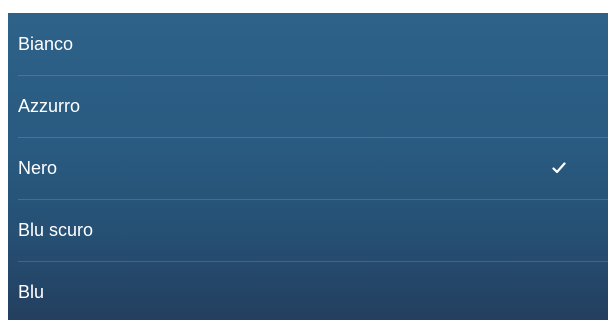  What do you see at coordinates (559, 168) in the screenshot?
I see `checkmark-icon` at bounding box center [559, 168].